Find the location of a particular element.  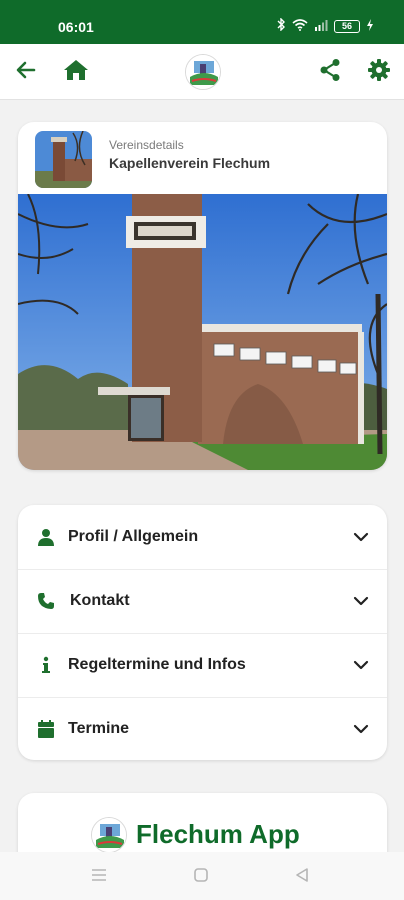

home-icon is located at coordinates (76, 72).